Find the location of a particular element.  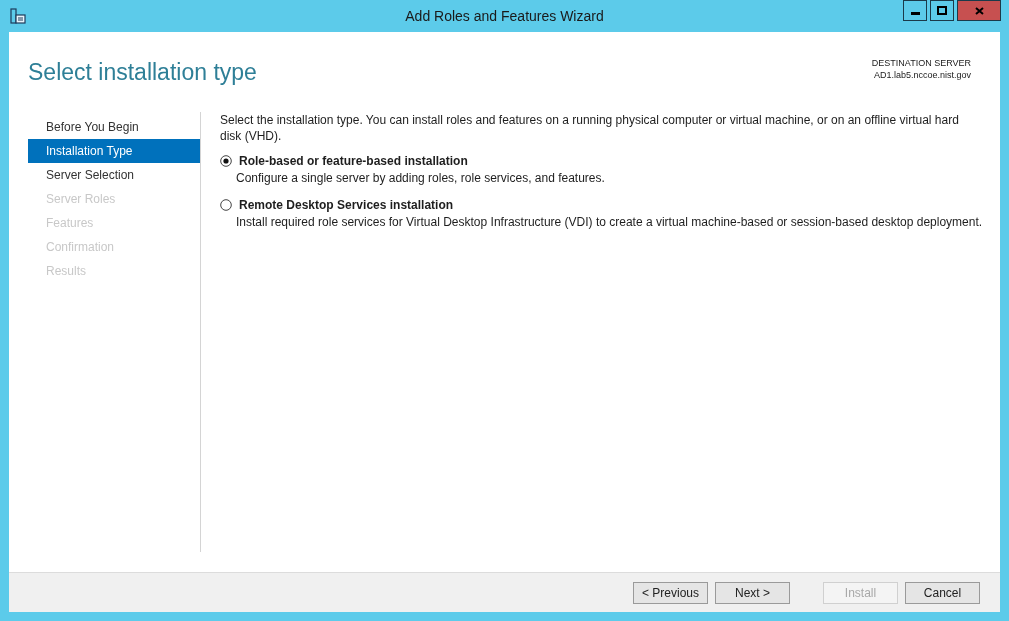

option-label: Role-based or feature-based installation is located at coordinates (353, 161).